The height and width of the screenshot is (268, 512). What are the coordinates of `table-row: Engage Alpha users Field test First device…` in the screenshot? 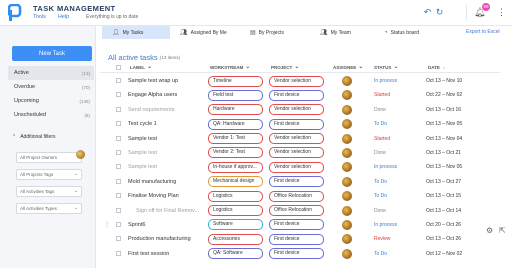 It's located at (300, 95).